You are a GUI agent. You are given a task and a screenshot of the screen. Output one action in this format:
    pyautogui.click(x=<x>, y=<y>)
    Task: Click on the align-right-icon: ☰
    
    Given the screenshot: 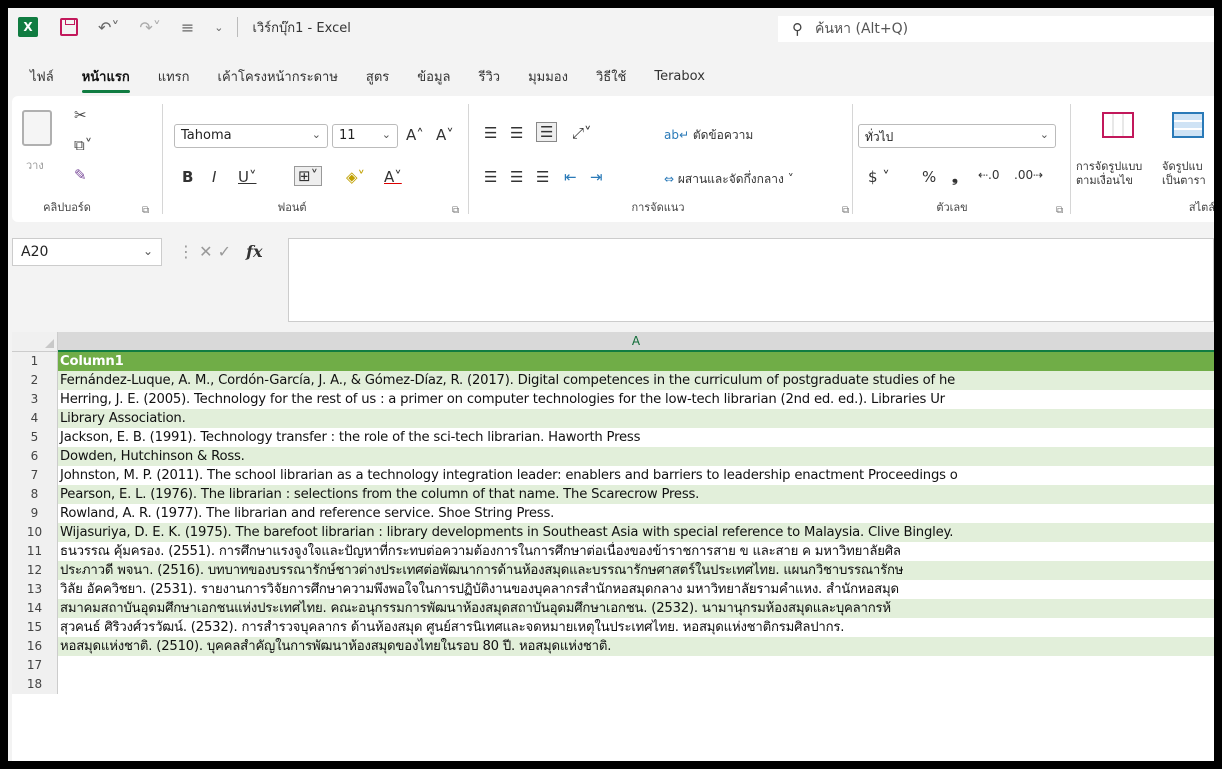 What is the action you would take?
    pyautogui.click(x=542, y=177)
    